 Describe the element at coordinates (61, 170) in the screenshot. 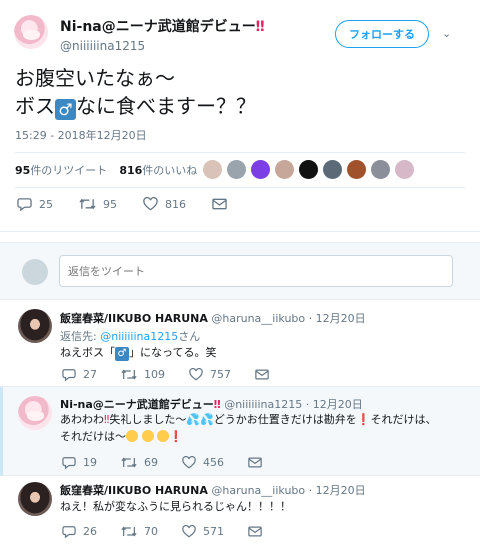

I see `retweet-stat: 95件のリツイート` at that location.